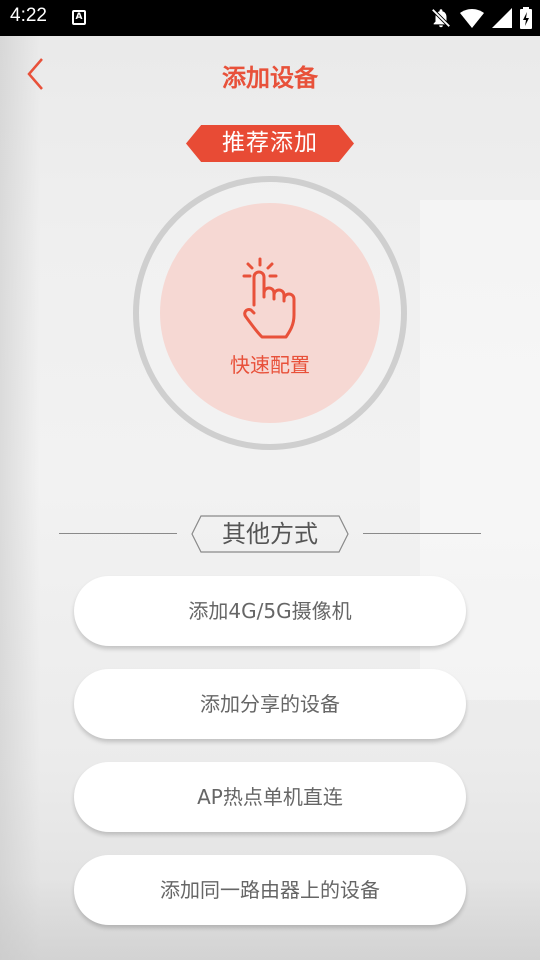 Image resolution: width=540 pixels, height=960 pixels. I want to click on notifications-off-icon, so click(441, 18).